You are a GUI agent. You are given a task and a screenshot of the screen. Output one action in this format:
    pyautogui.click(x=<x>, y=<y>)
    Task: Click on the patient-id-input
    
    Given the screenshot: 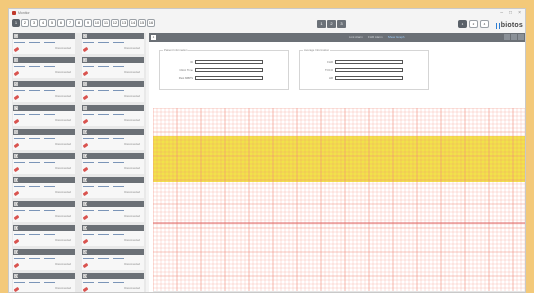 What is the action you would take?
    pyautogui.click(x=229, y=62)
    